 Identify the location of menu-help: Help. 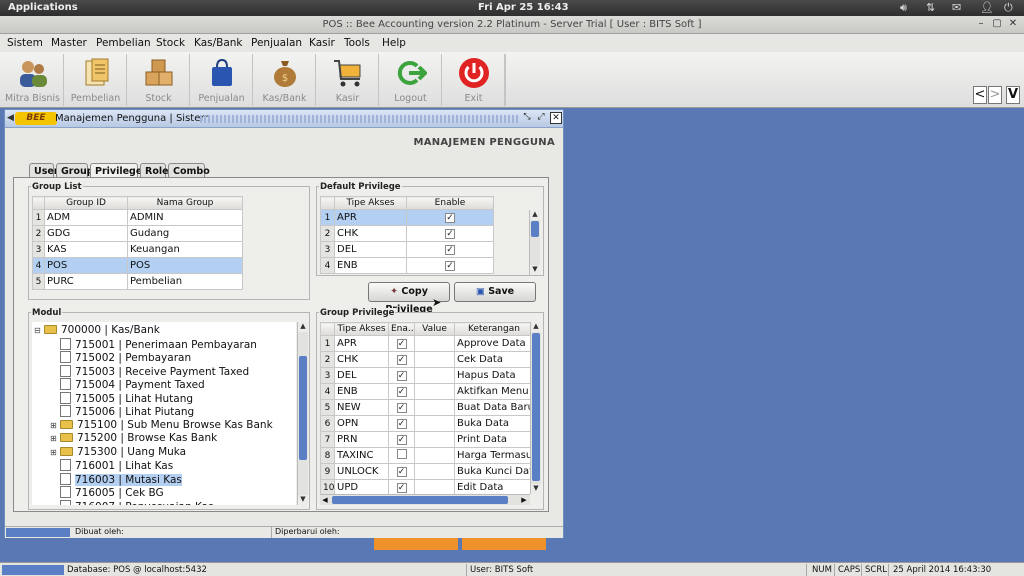
(394, 43).